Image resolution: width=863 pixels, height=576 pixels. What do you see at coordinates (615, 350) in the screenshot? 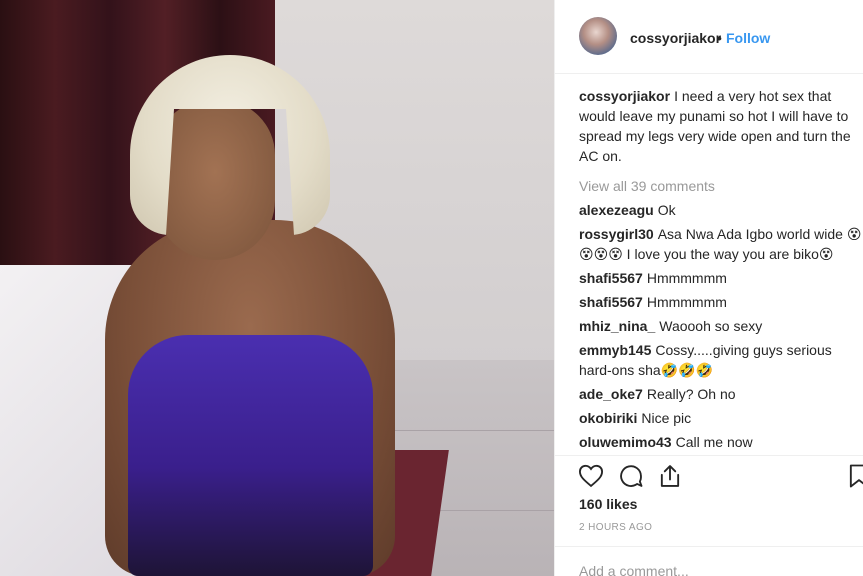
I see `comment-username: emmyb145` at bounding box center [615, 350].